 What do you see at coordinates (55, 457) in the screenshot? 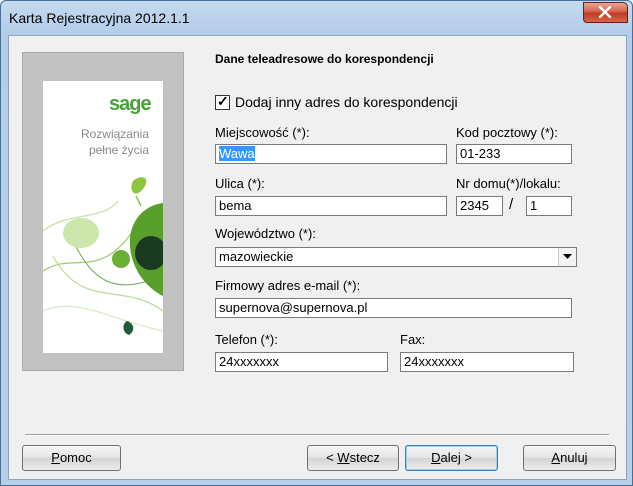
I see `help-mnemonic: P` at bounding box center [55, 457].